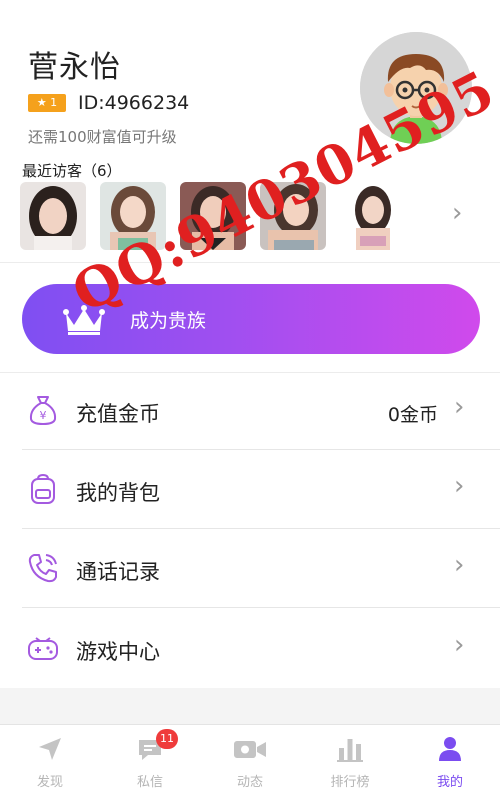 This screenshot has height=800, width=500. I want to click on tab-label: 排行榜, so click(350, 782).